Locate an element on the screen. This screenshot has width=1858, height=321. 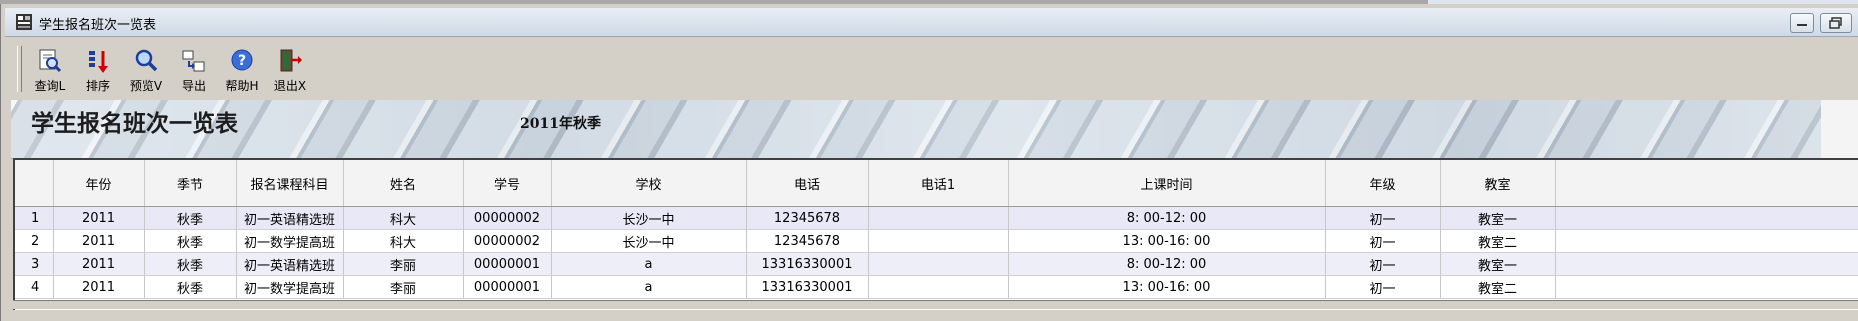
column-header-class-time: 上课时间 is located at coordinates (1167, 183).